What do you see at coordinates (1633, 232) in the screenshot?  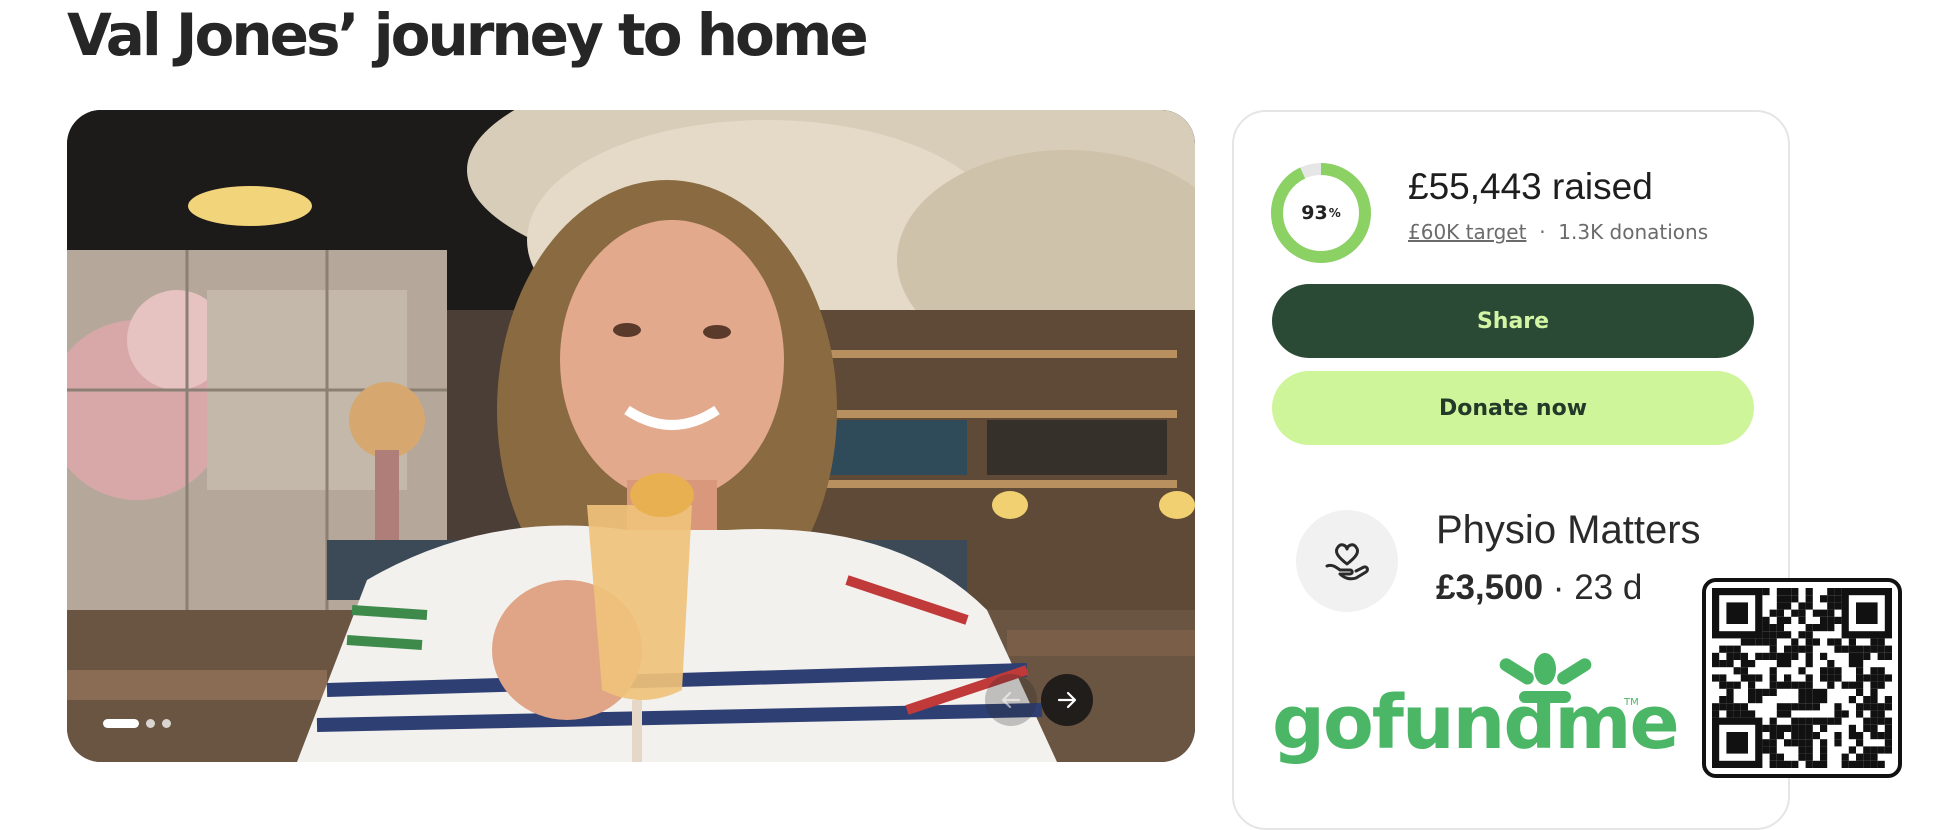 I see `donation-count: 1.3K donations` at bounding box center [1633, 232].